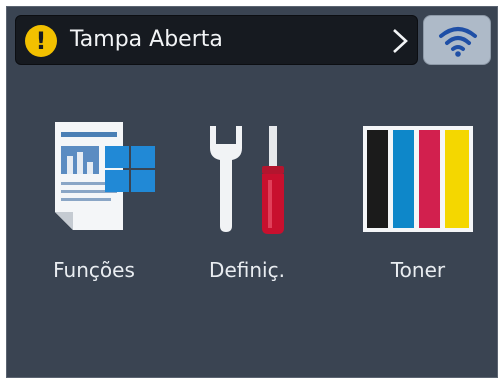 This screenshot has width=501, height=378. Describe the element at coordinates (247, 180) in the screenshot. I see `wrench-screwdriver-icon` at that location.